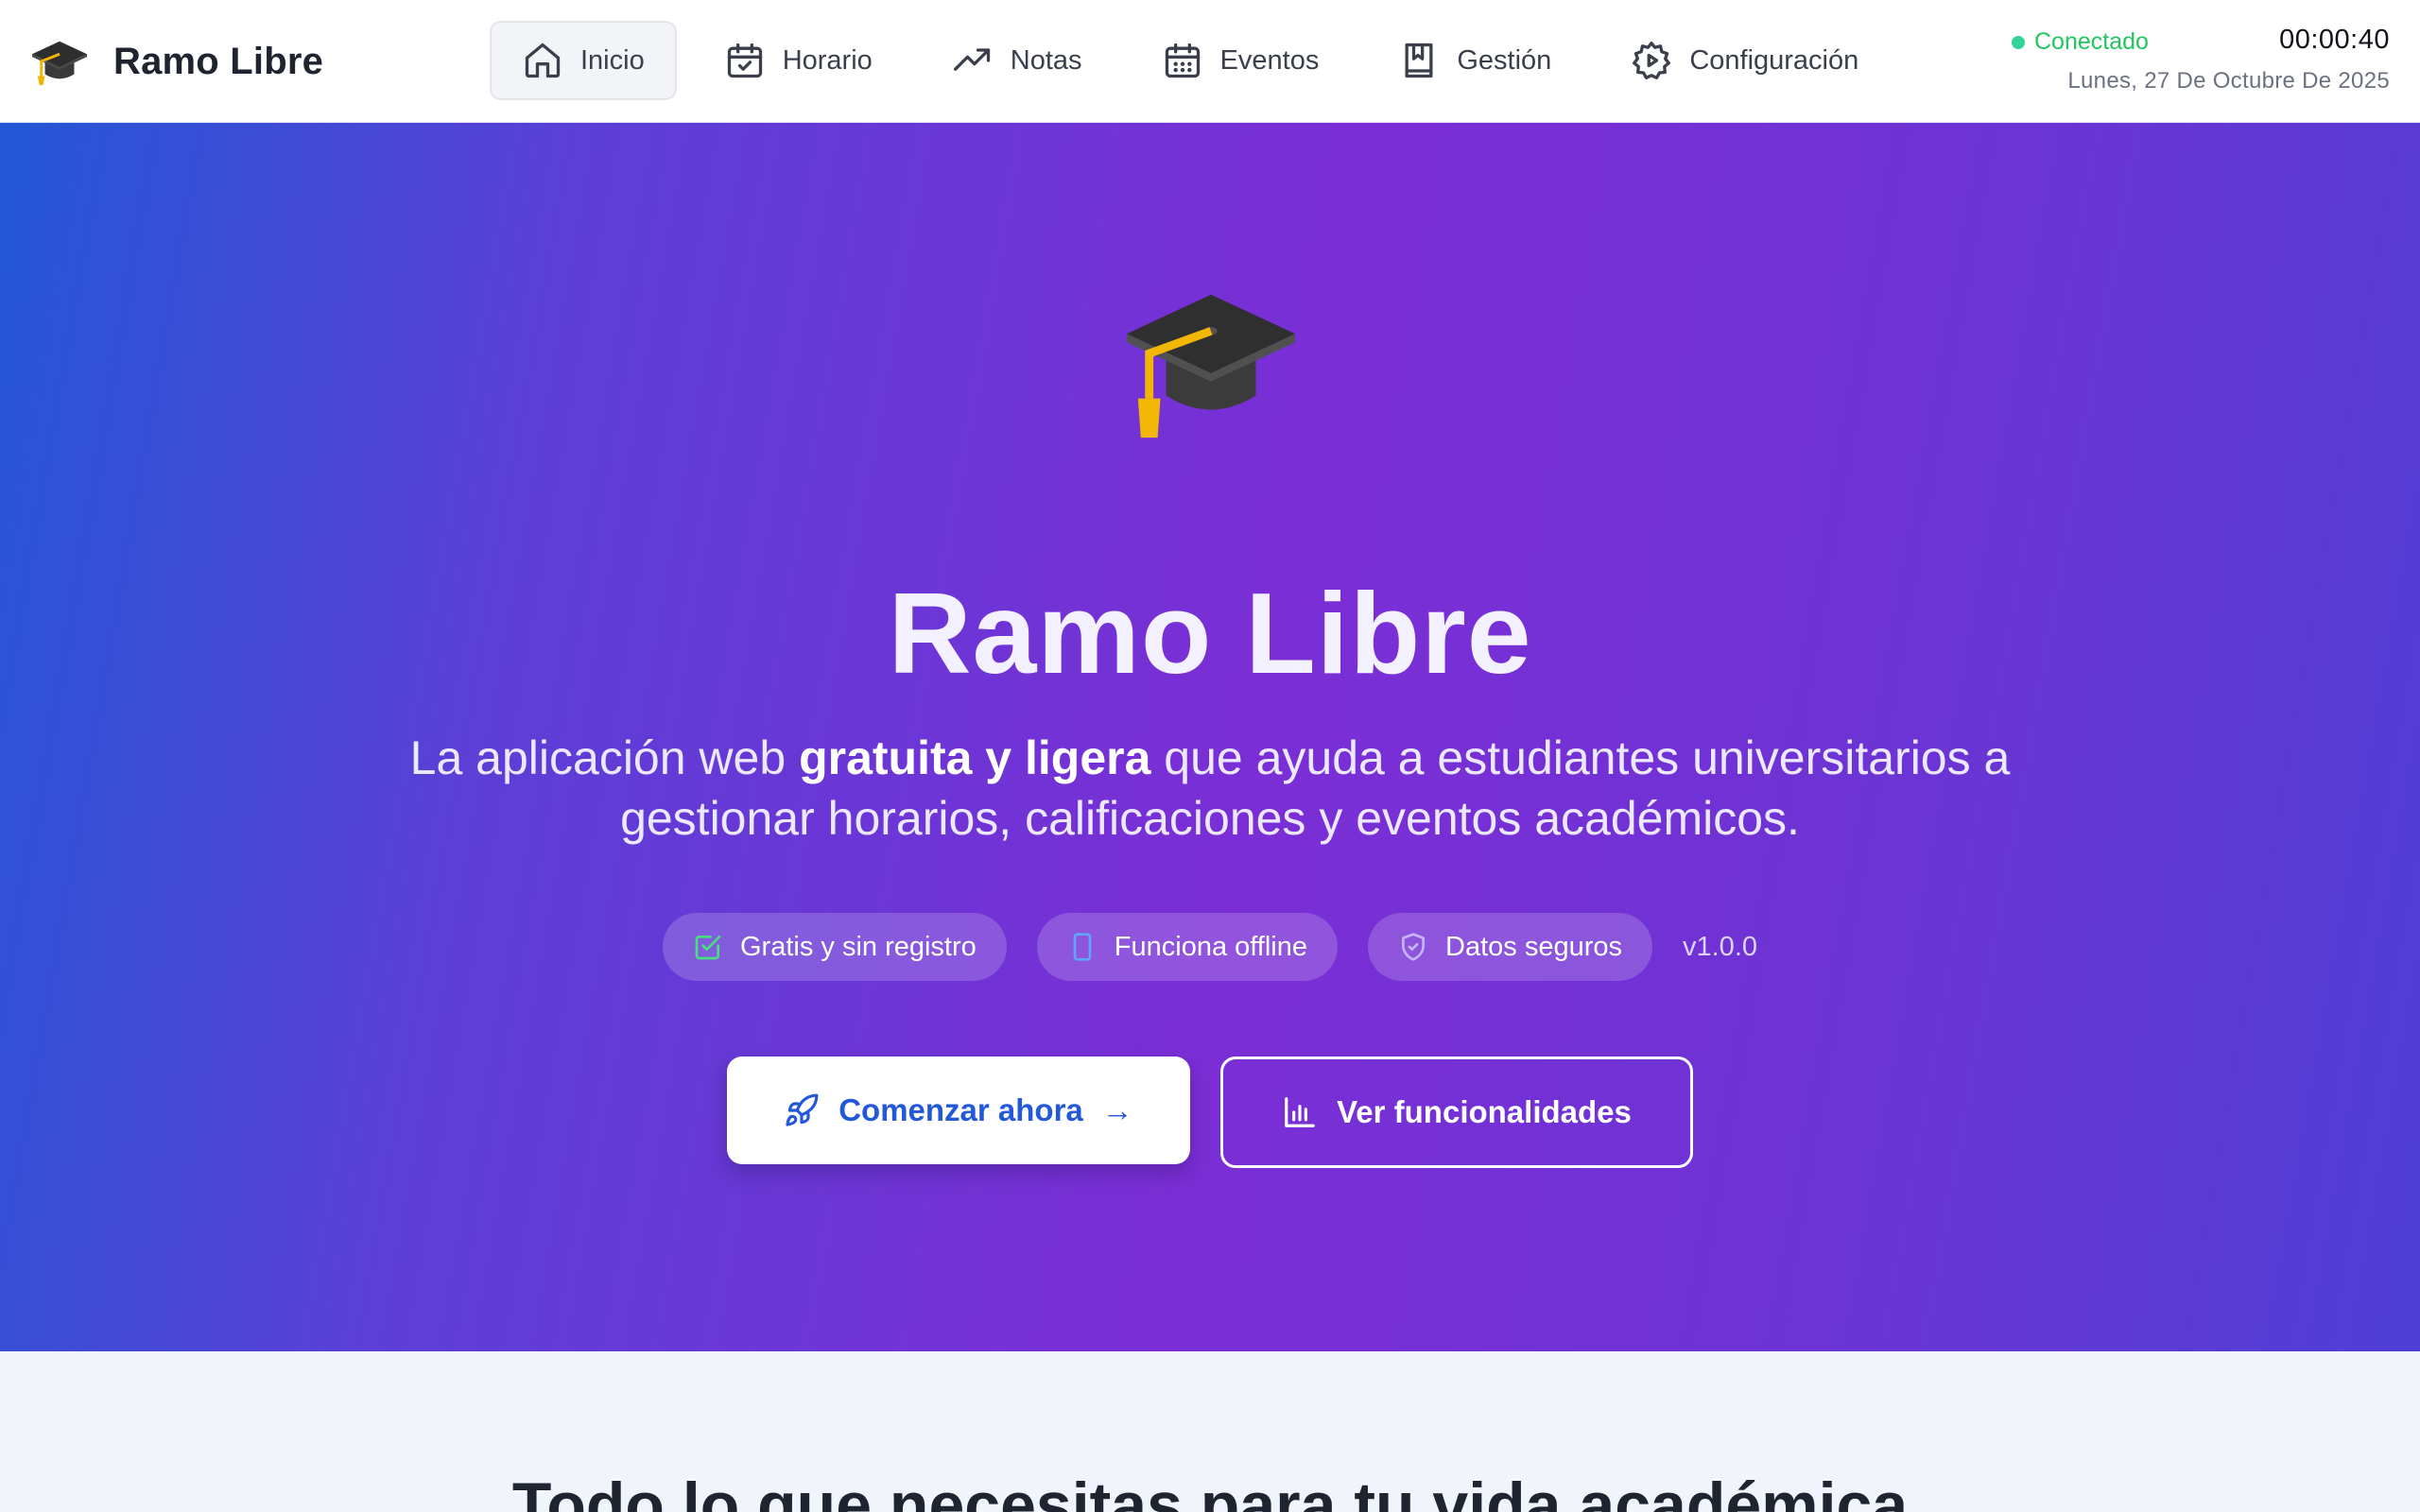  I want to click on badge-label: Gratis y sin registro, so click(858, 946).